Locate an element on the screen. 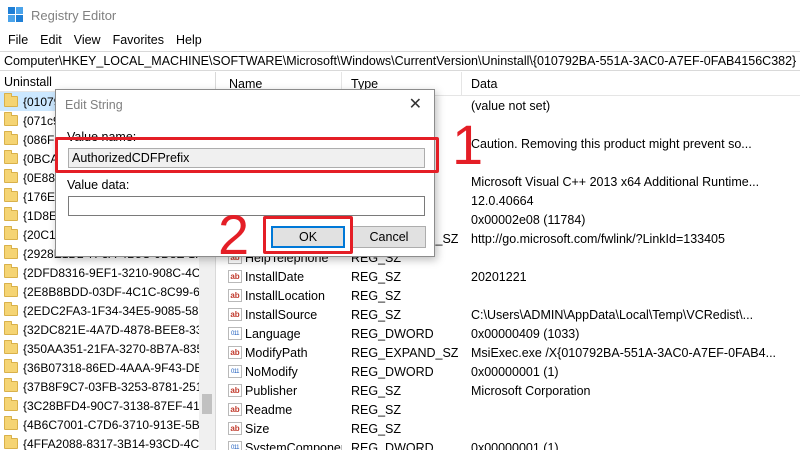 This screenshot has width=800, height=450. tree-item: {4FFA2088-8317-3B14-93CD-4C699DB37843} is located at coordinates (107, 442).